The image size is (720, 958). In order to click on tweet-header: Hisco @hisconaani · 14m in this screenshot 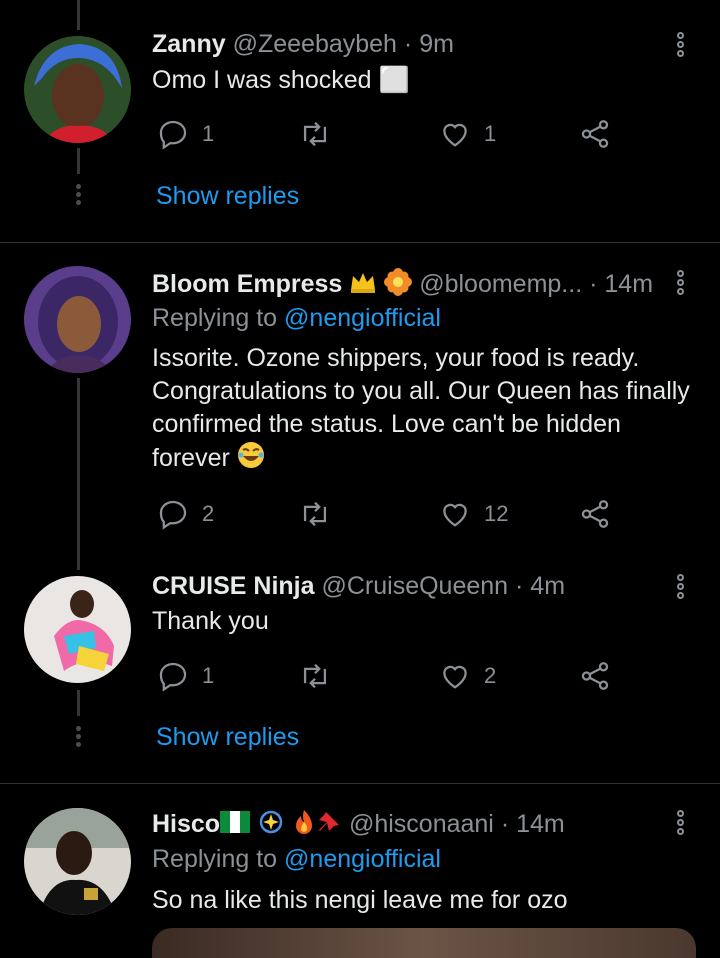, I will do `click(358, 825)`.